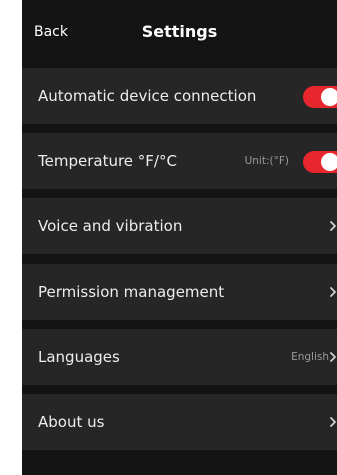 This screenshot has height=475, width=337. I want to click on temperature-unit-value: Unit:(°F), so click(266, 161).